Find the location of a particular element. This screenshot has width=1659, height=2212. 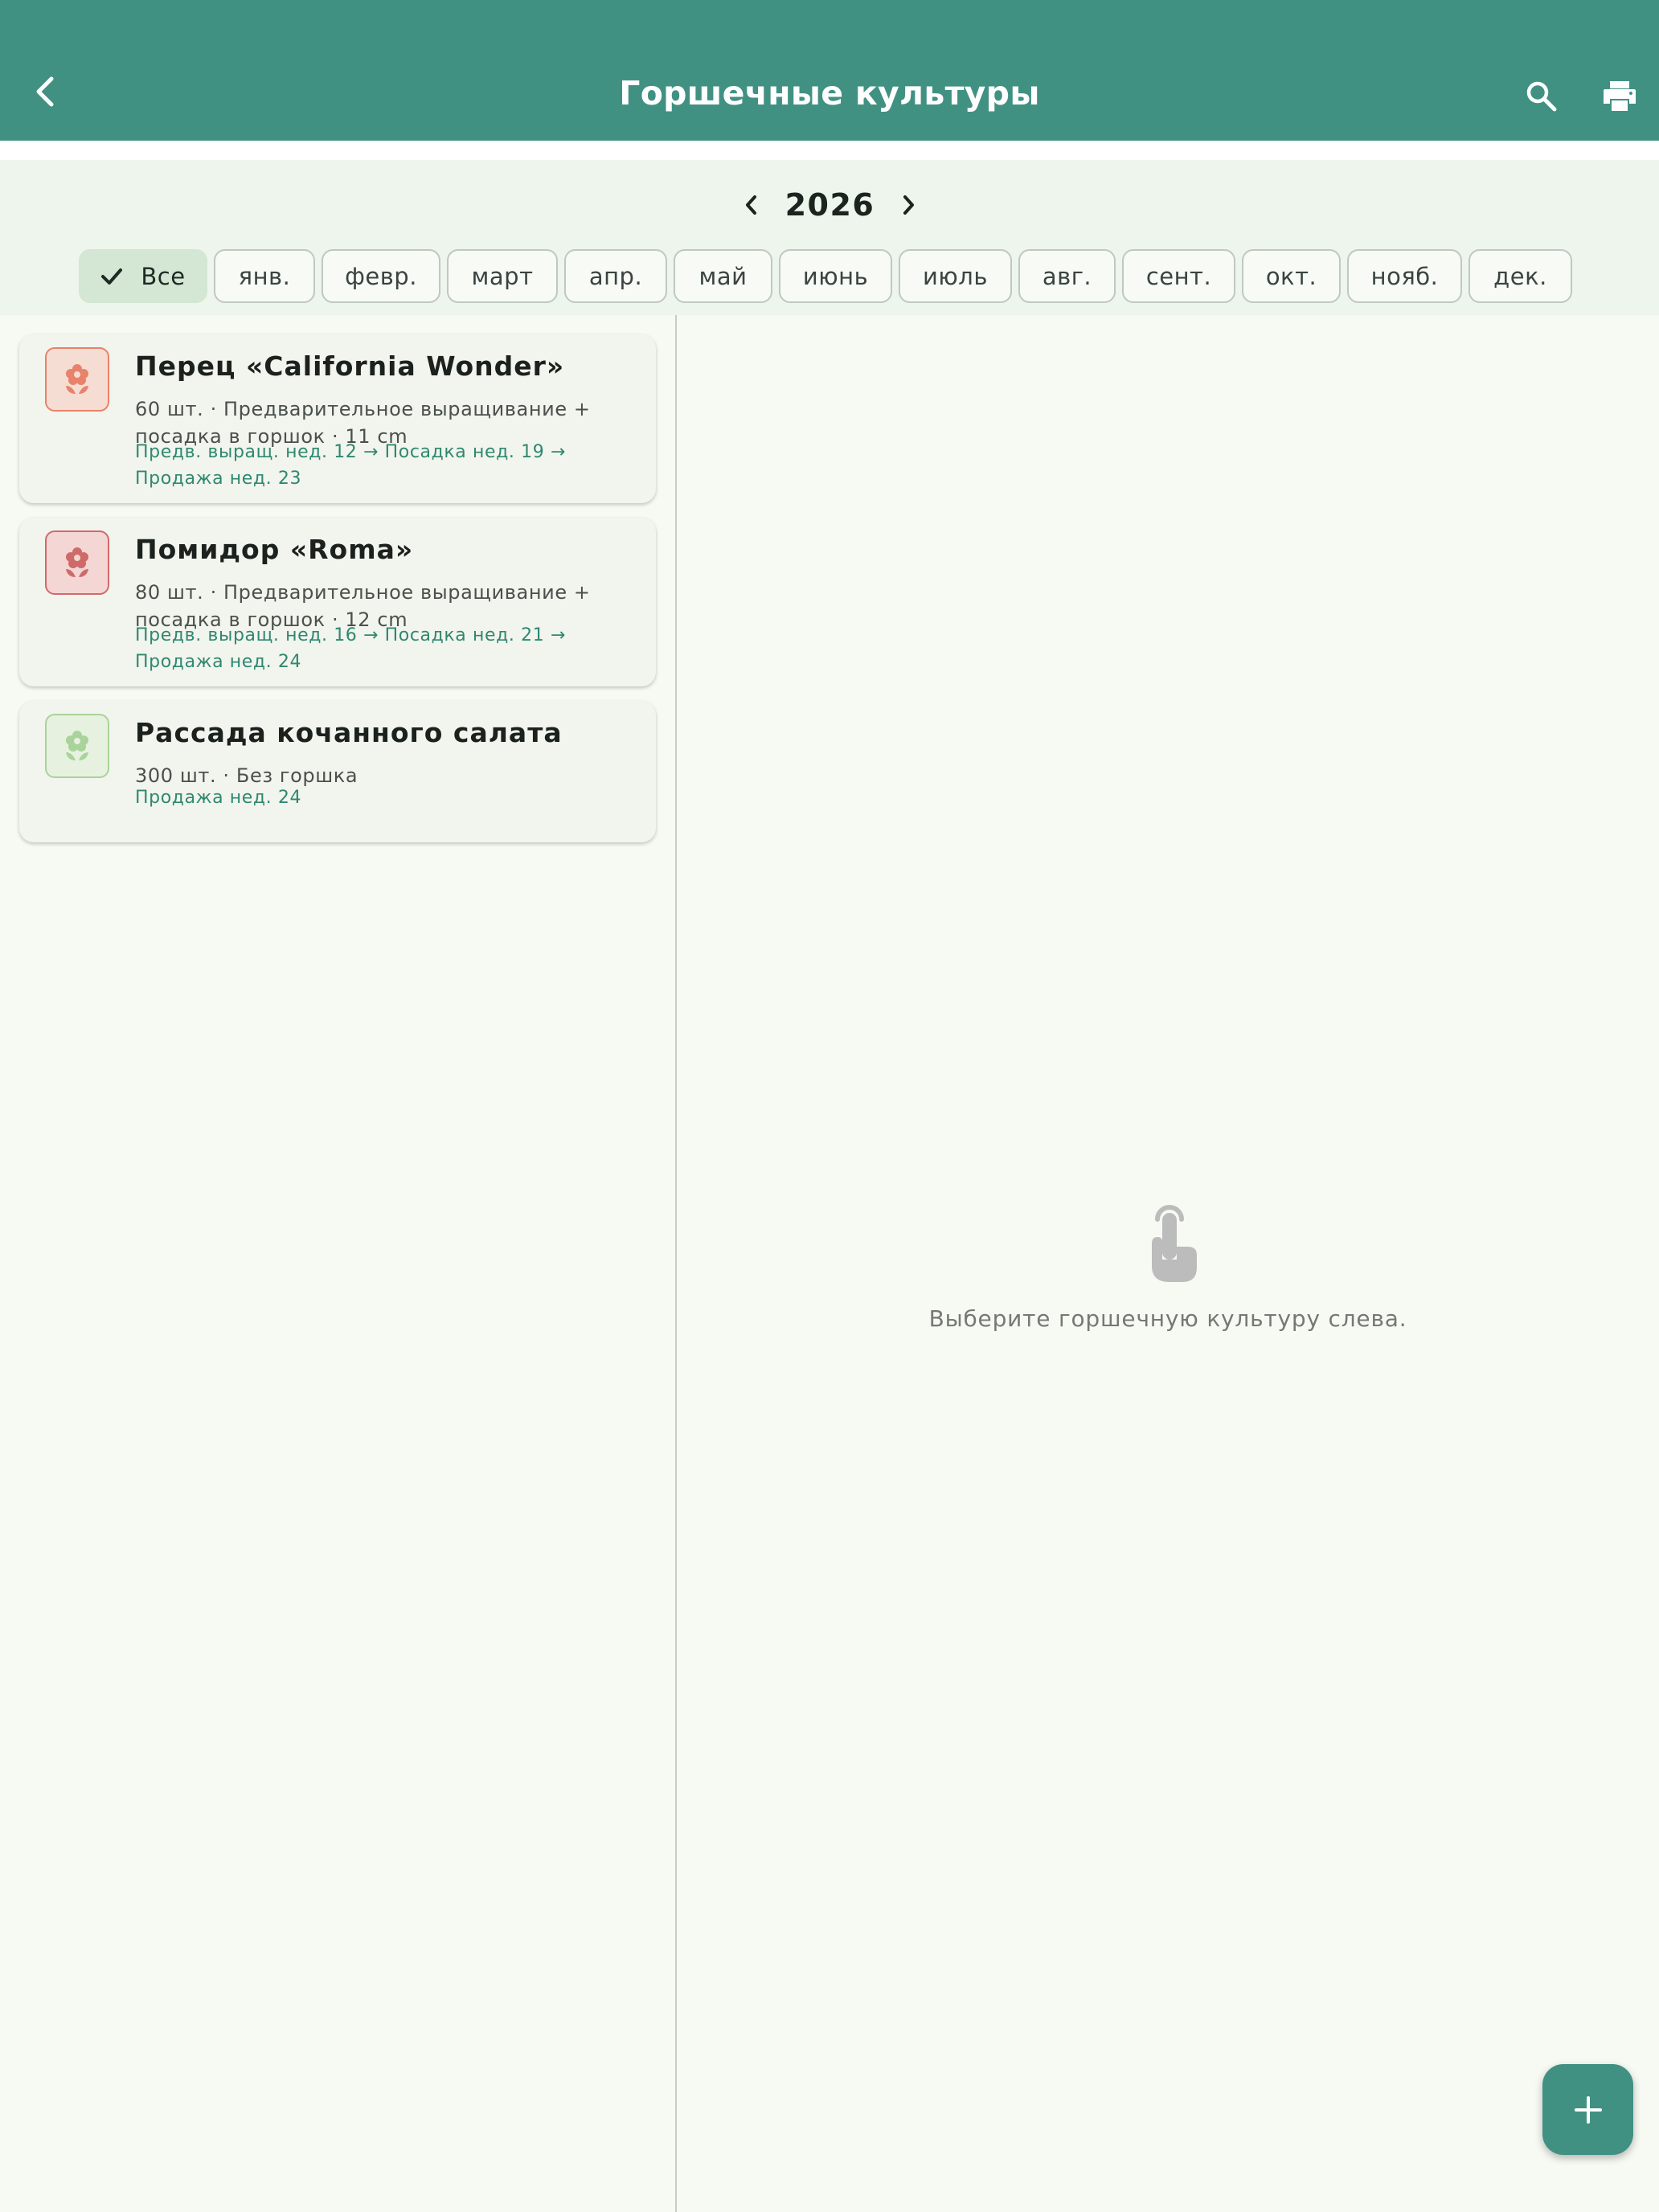

page-title: Горшечные культуры is located at coordinates (829, 93).